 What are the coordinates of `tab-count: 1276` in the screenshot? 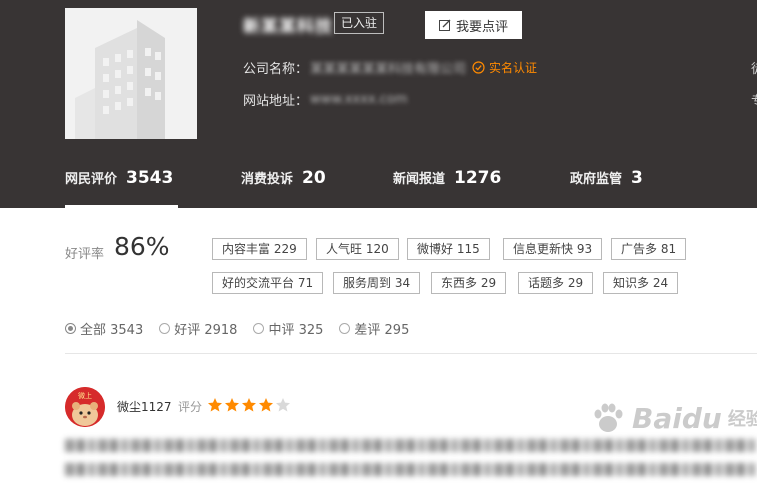 It's located at (478, 178).